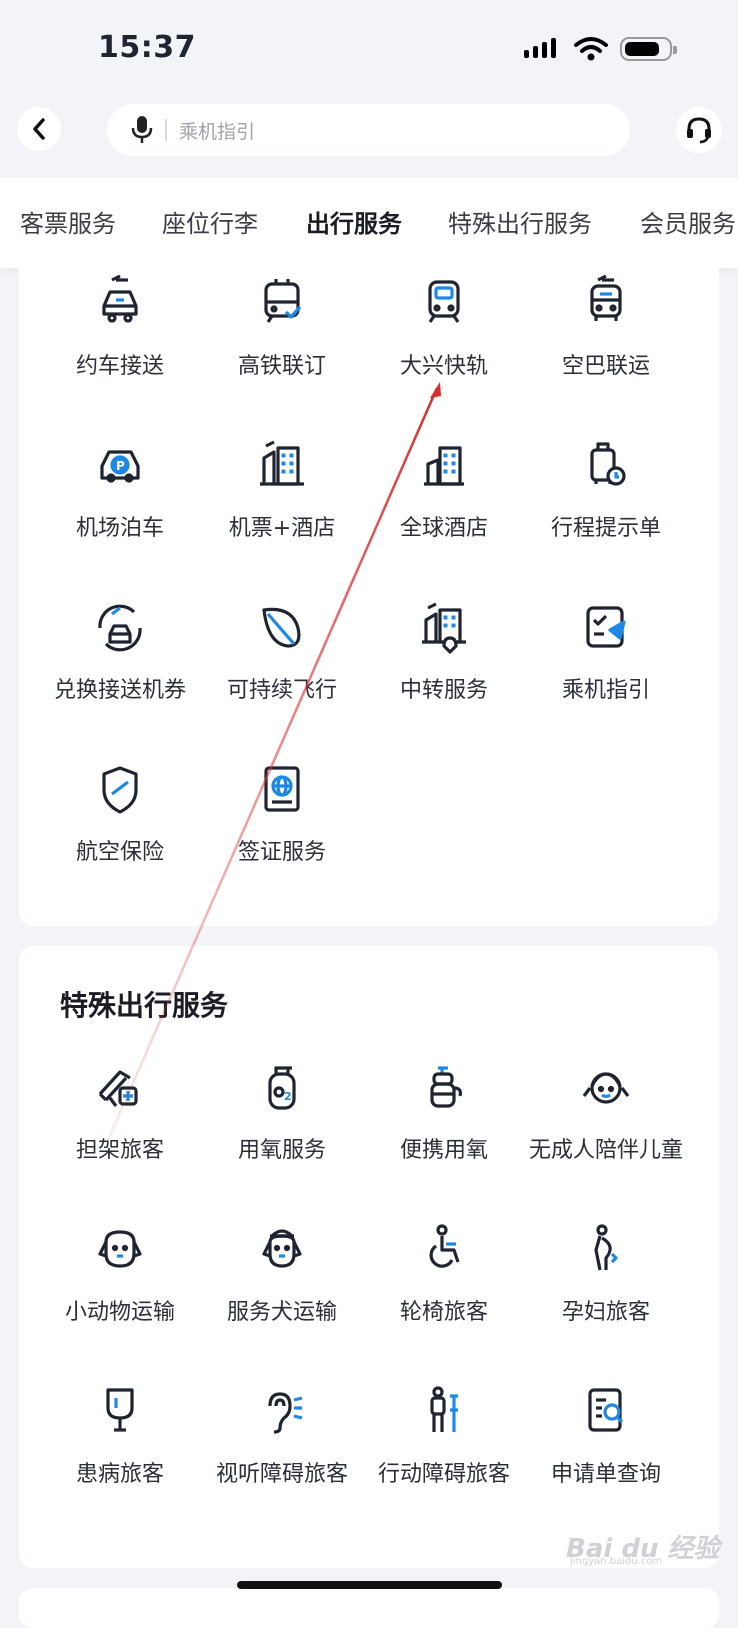 Image resolution: width=738 pixels, height=1628 pixels. What do you see at coordinates (119, 1312) in the screenshot?
I see `special-label: 小动物运输` at bounding box center [119, 1312].